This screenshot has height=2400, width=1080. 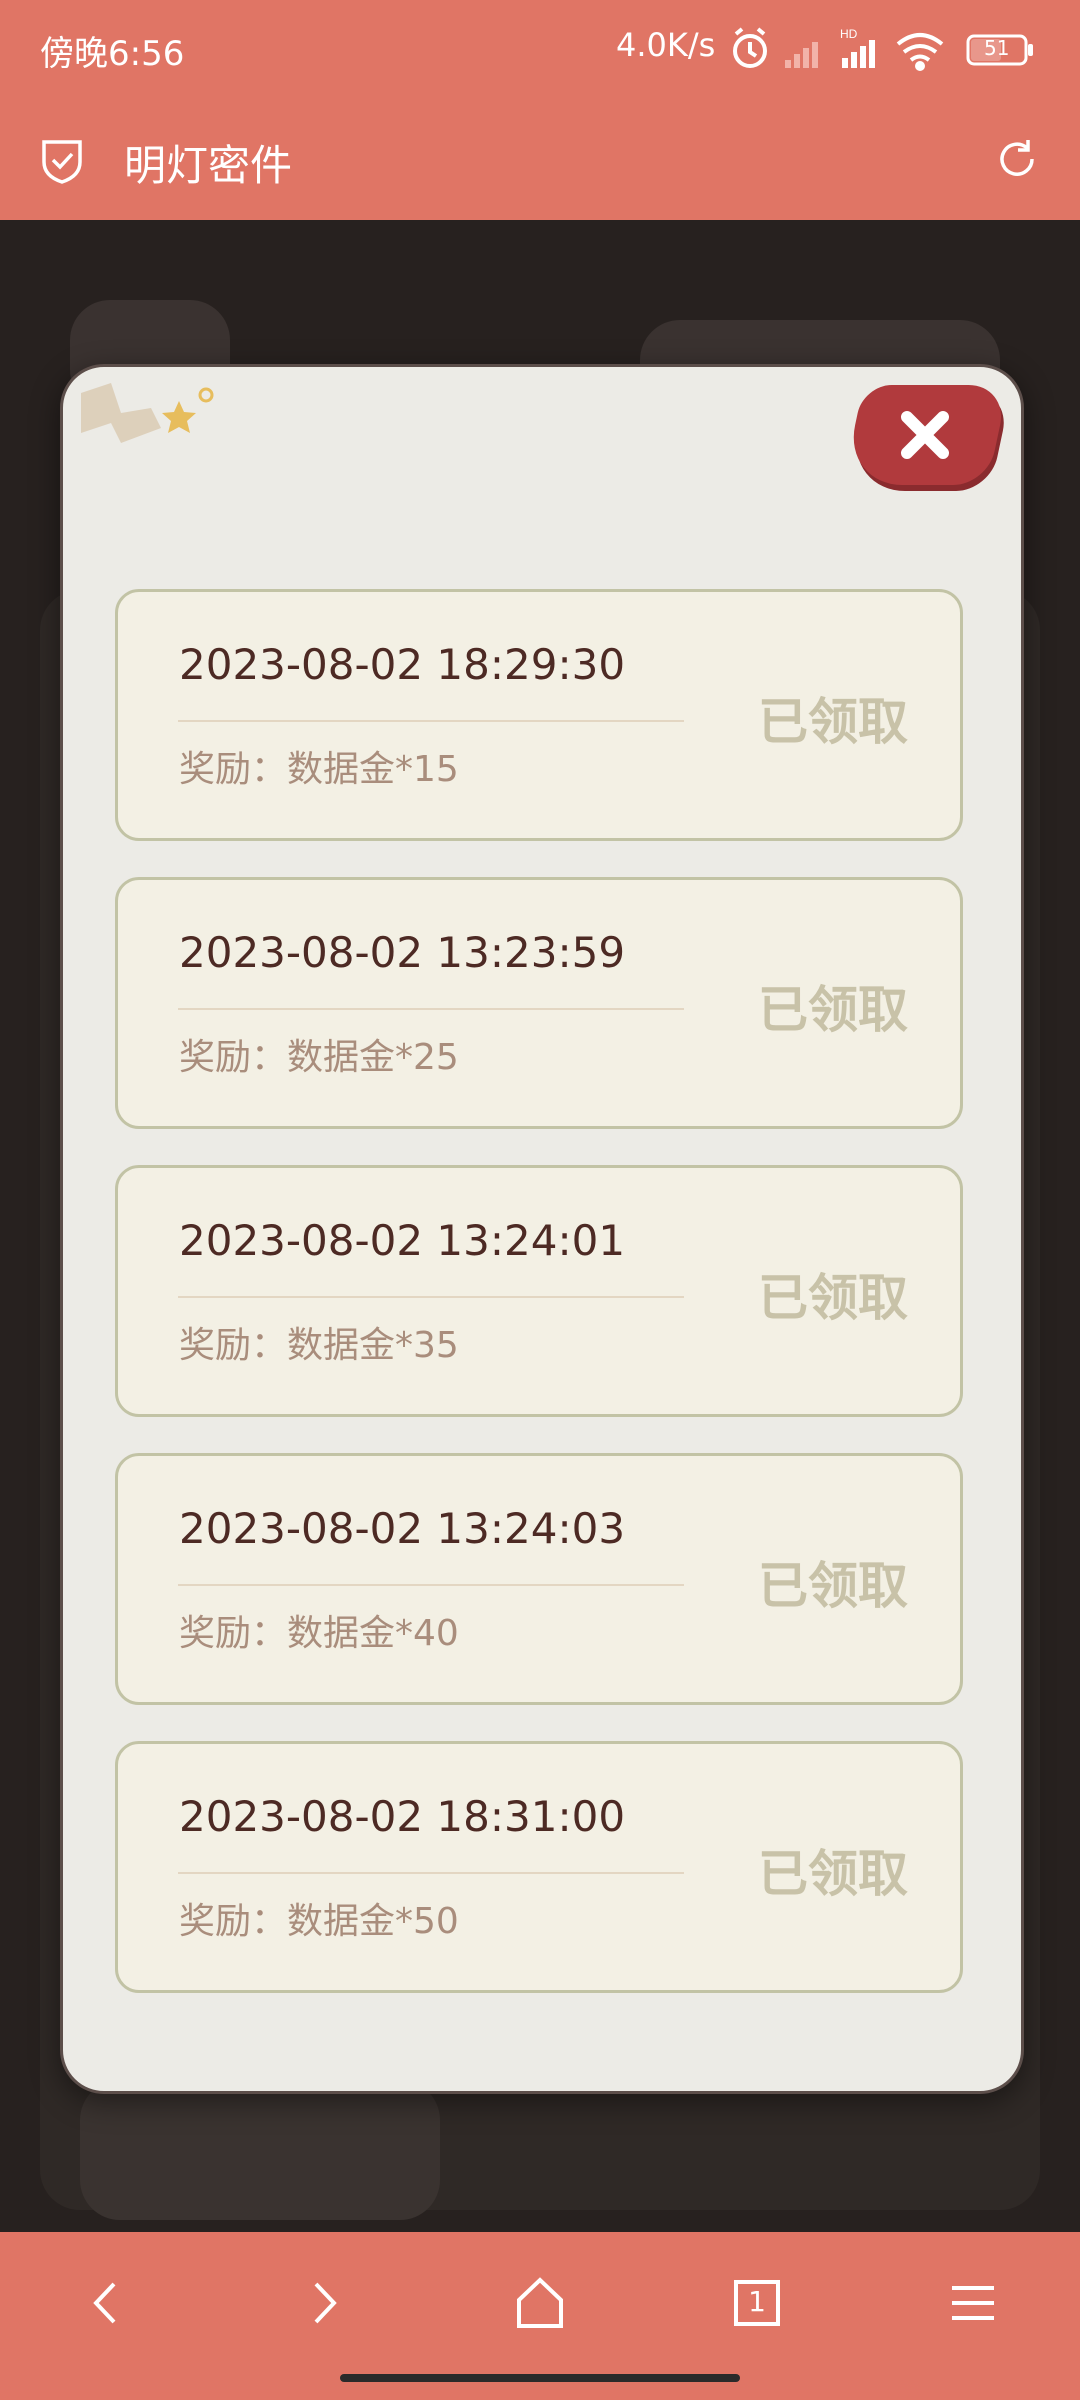 I want to click on app-header: 明灯密件, so click(x=540, y=158).